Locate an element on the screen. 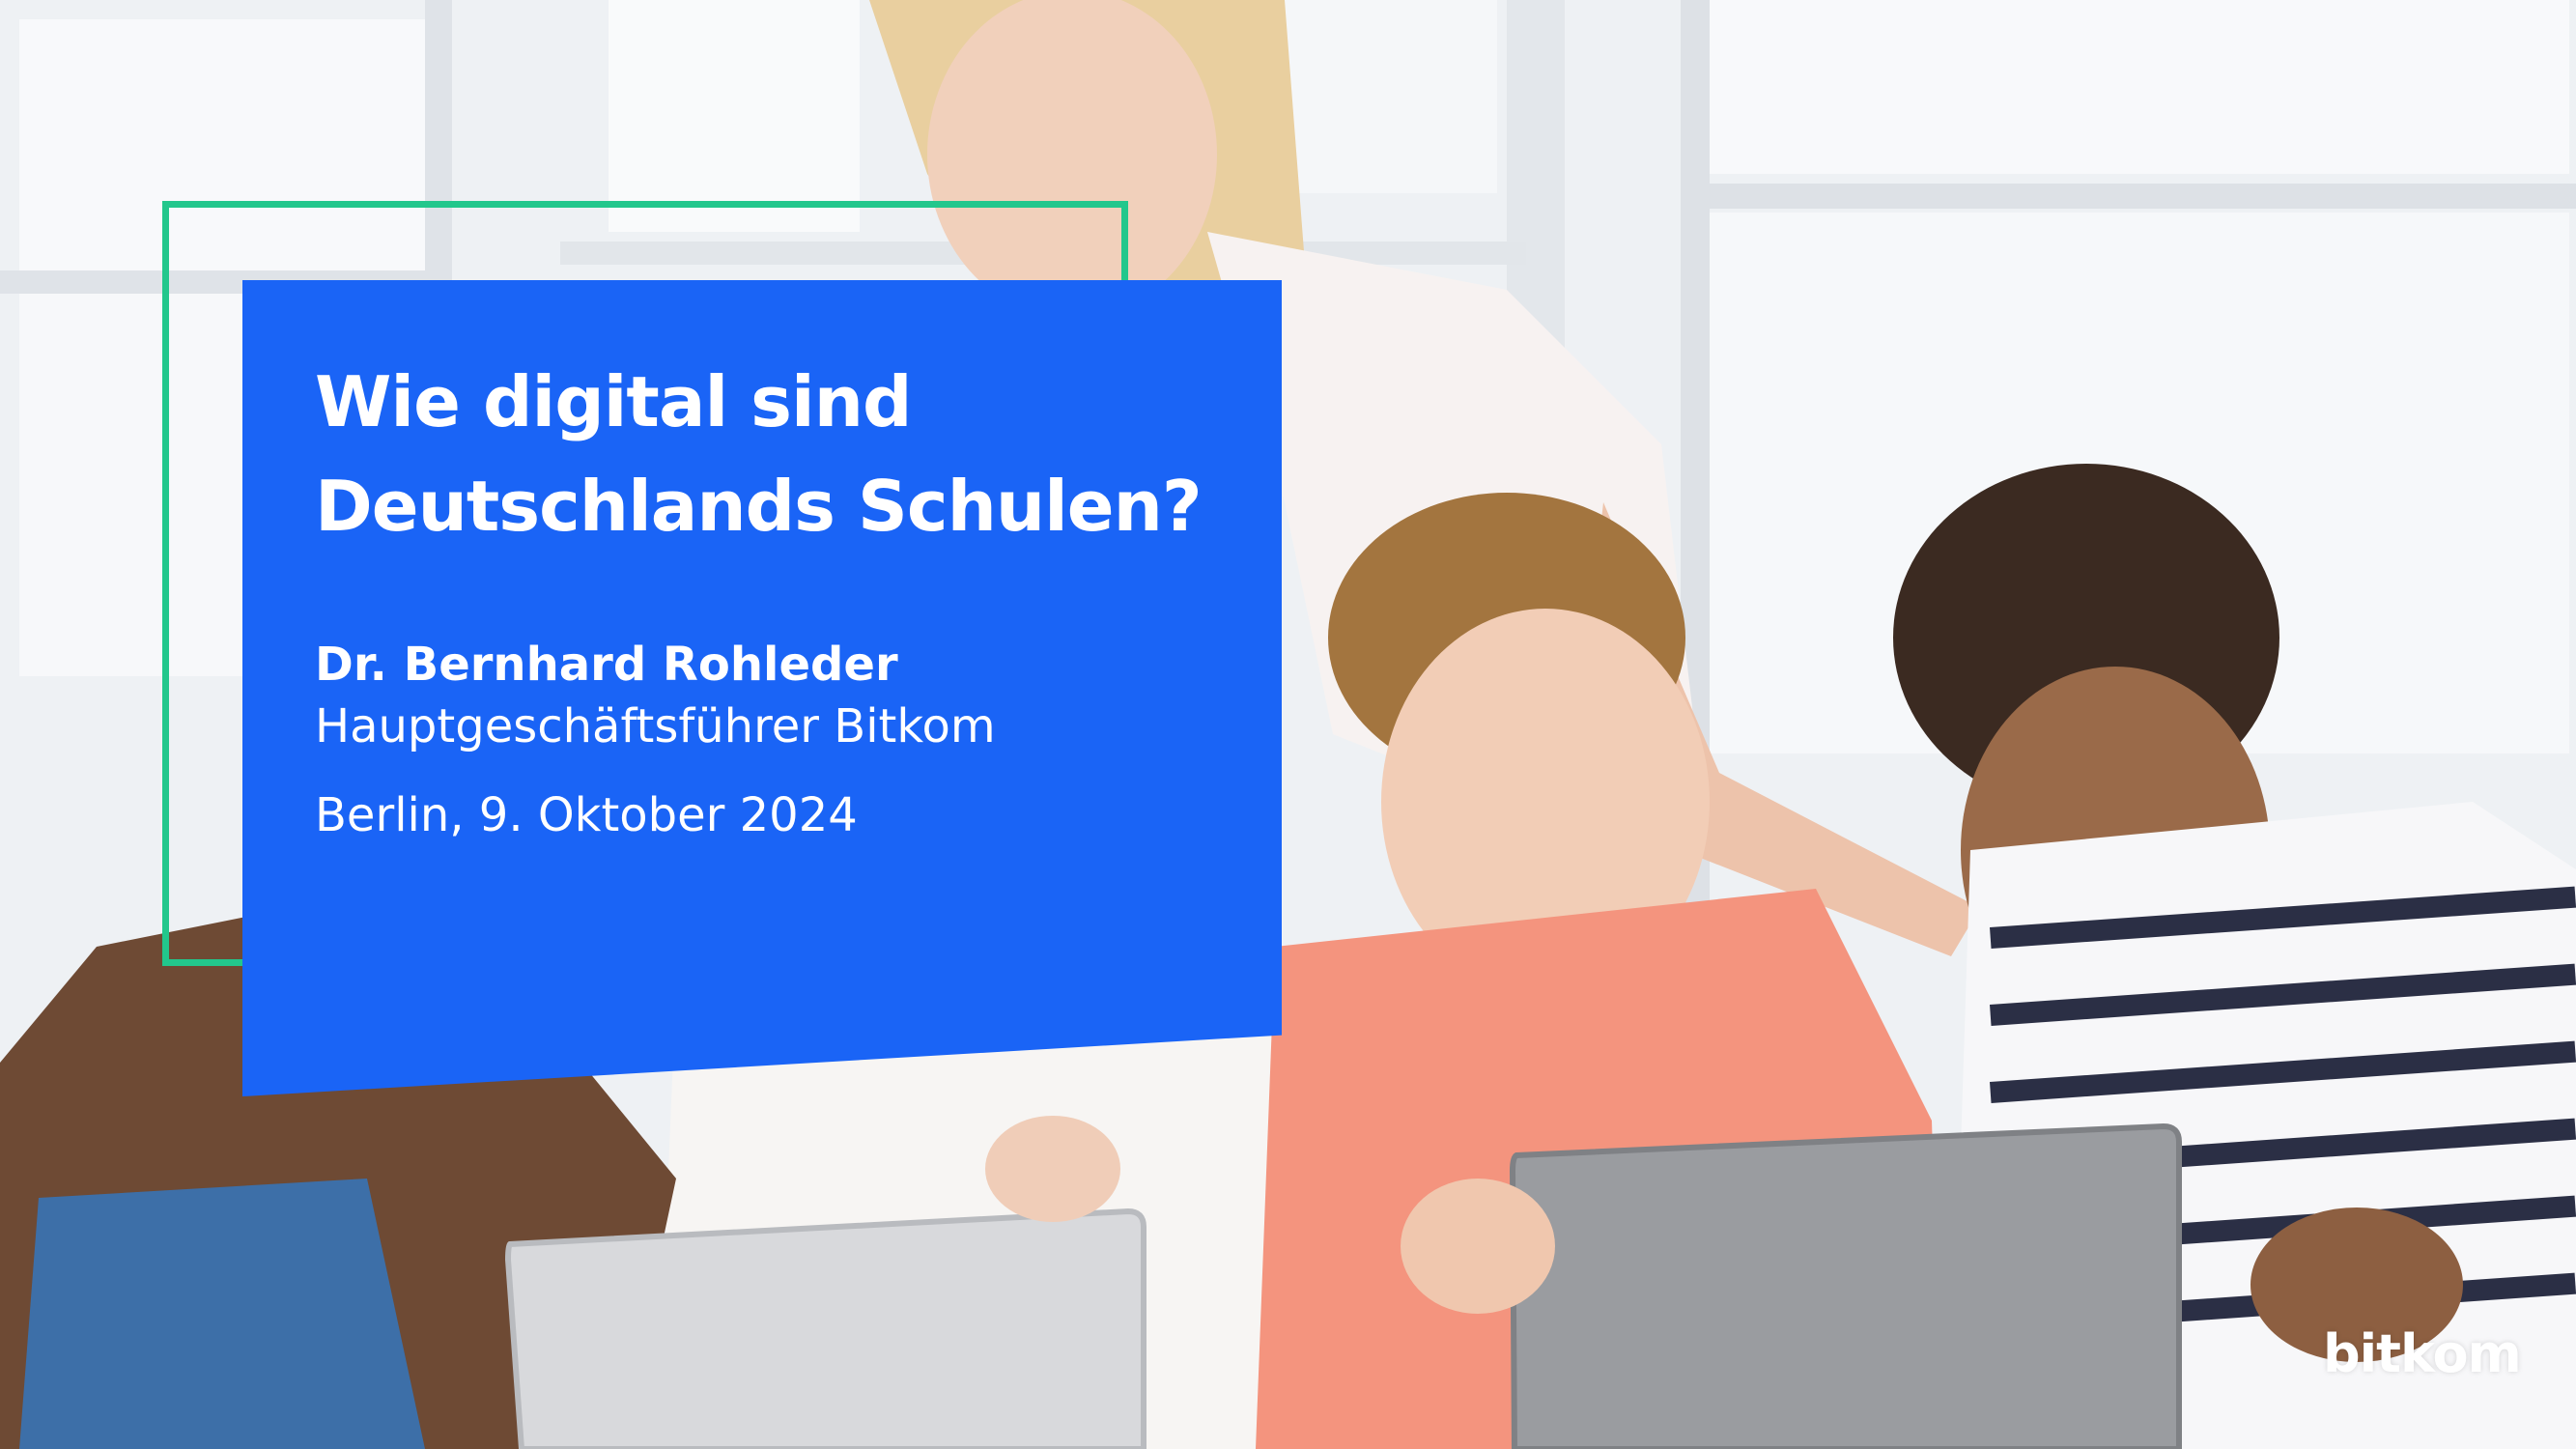 The height and width of the screenshot is (1449, 2576). bitkom-logo: bitkom is located at coordinates (2422, 1353).